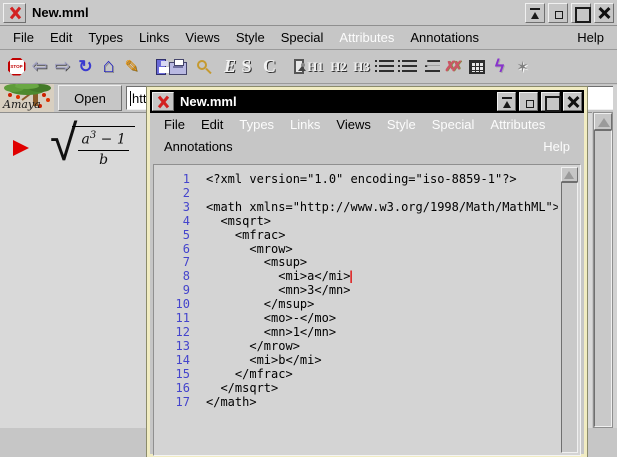 The width and height of the screenshot is (617, 457). What do you see at coordinates (264, 359) in the screenshot?
I see `code-text: <mi>b</mi>` at bounding box center [264, 359].